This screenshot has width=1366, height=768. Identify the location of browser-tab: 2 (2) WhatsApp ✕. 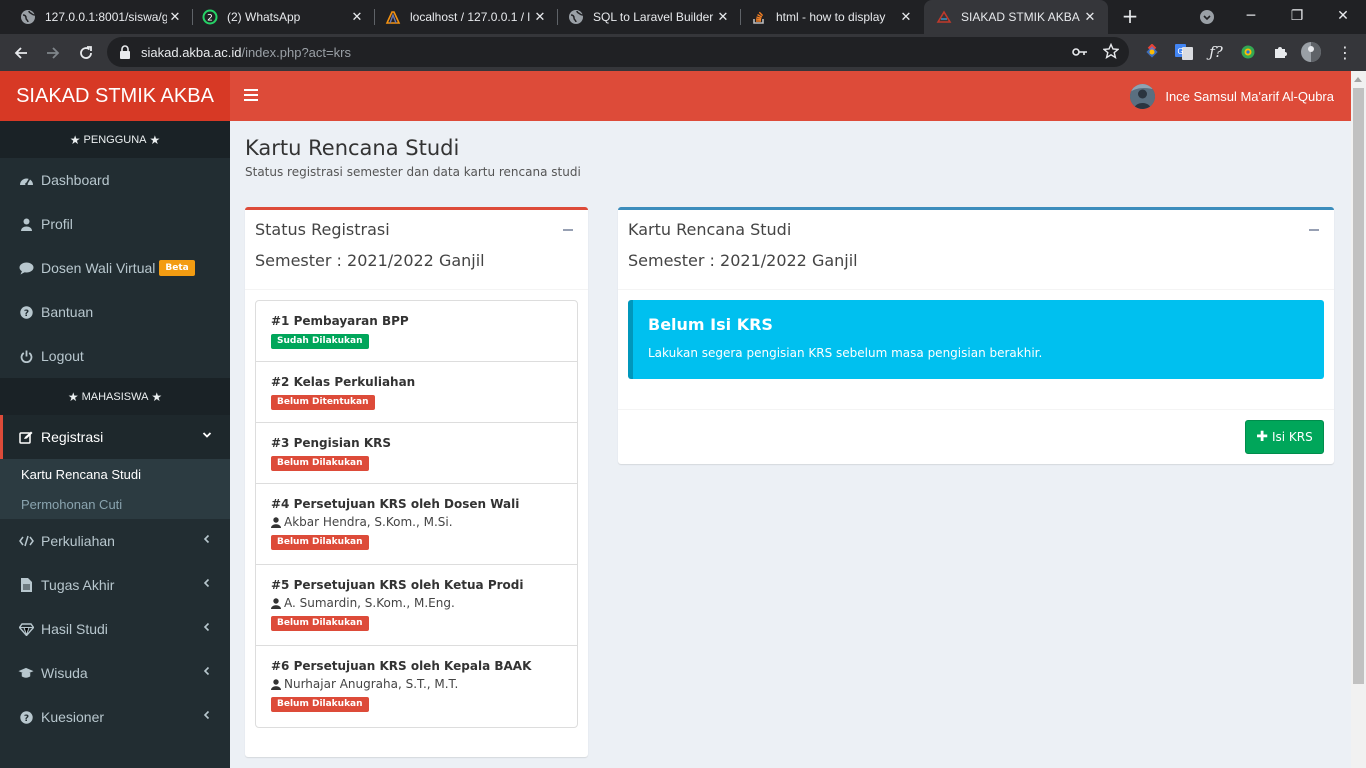
(278, 17).